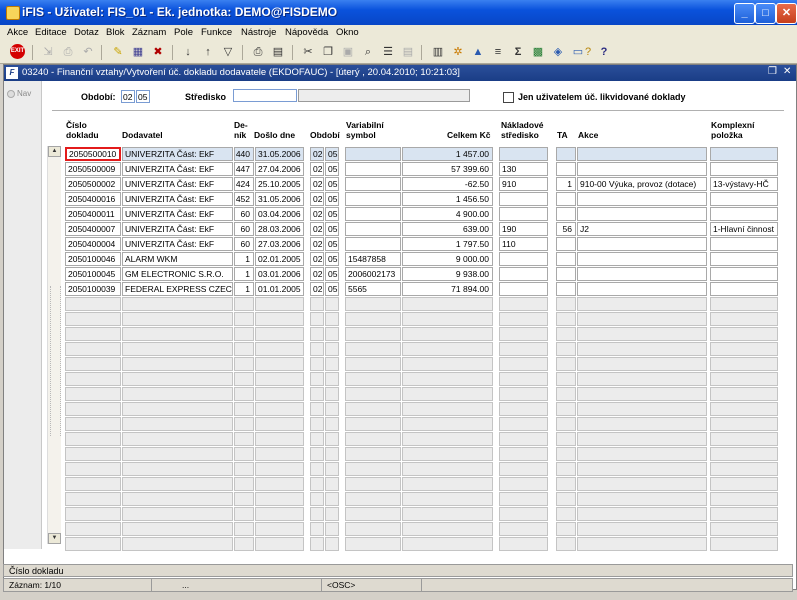 The height and width of the screenshot is (600, 797). I want to click on cell-cislo: 2050100046, so click(93, 259).